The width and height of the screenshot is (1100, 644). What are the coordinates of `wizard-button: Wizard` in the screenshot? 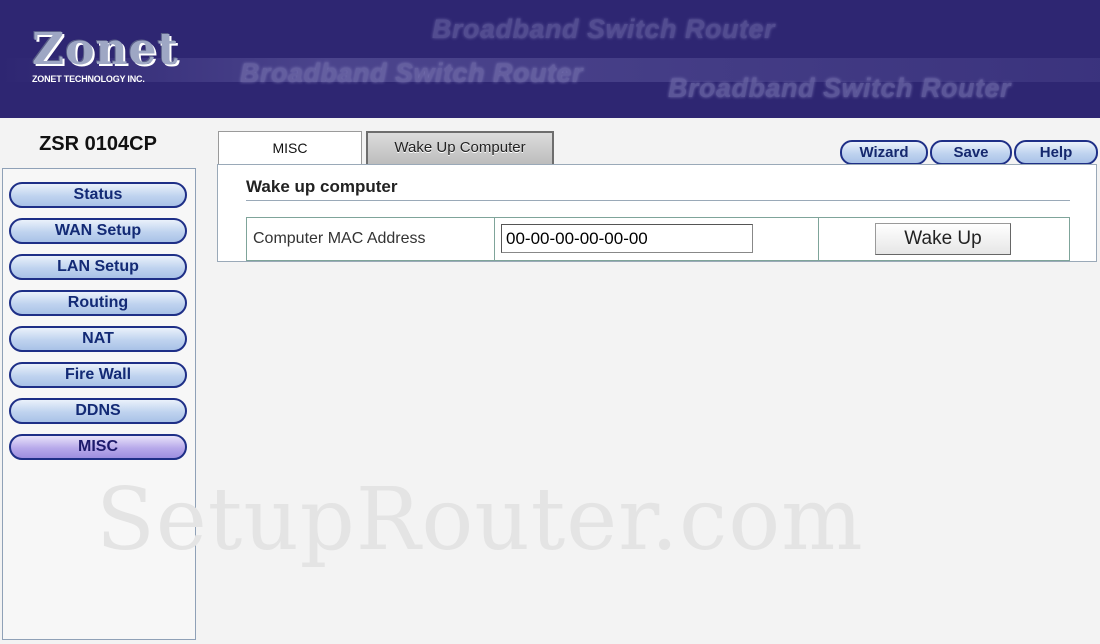 It's located at (884, 152).